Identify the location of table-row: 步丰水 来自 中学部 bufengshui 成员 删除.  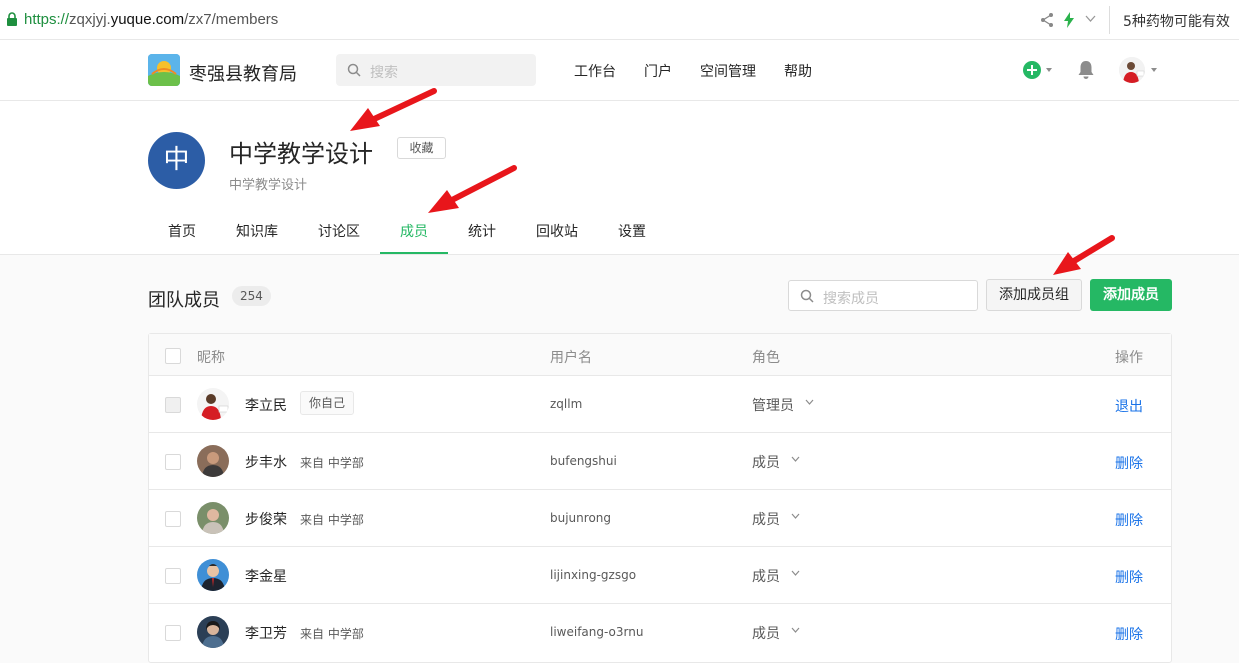
(660, 461).